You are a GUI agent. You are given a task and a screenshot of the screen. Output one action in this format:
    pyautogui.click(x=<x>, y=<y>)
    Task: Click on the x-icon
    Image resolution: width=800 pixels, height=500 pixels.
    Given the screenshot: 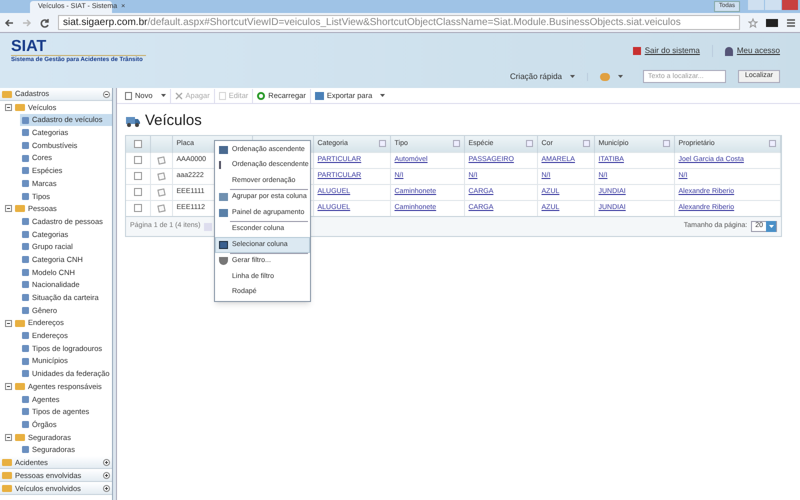 What is the action you would take?
    pyautogui.click(x=178, y=96)
    